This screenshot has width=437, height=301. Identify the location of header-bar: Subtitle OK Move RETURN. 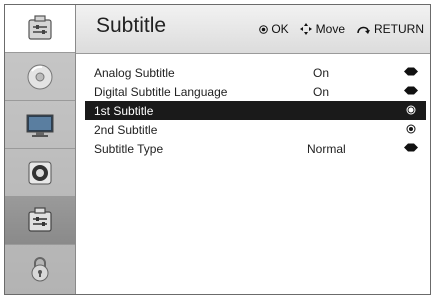
(253, 29).